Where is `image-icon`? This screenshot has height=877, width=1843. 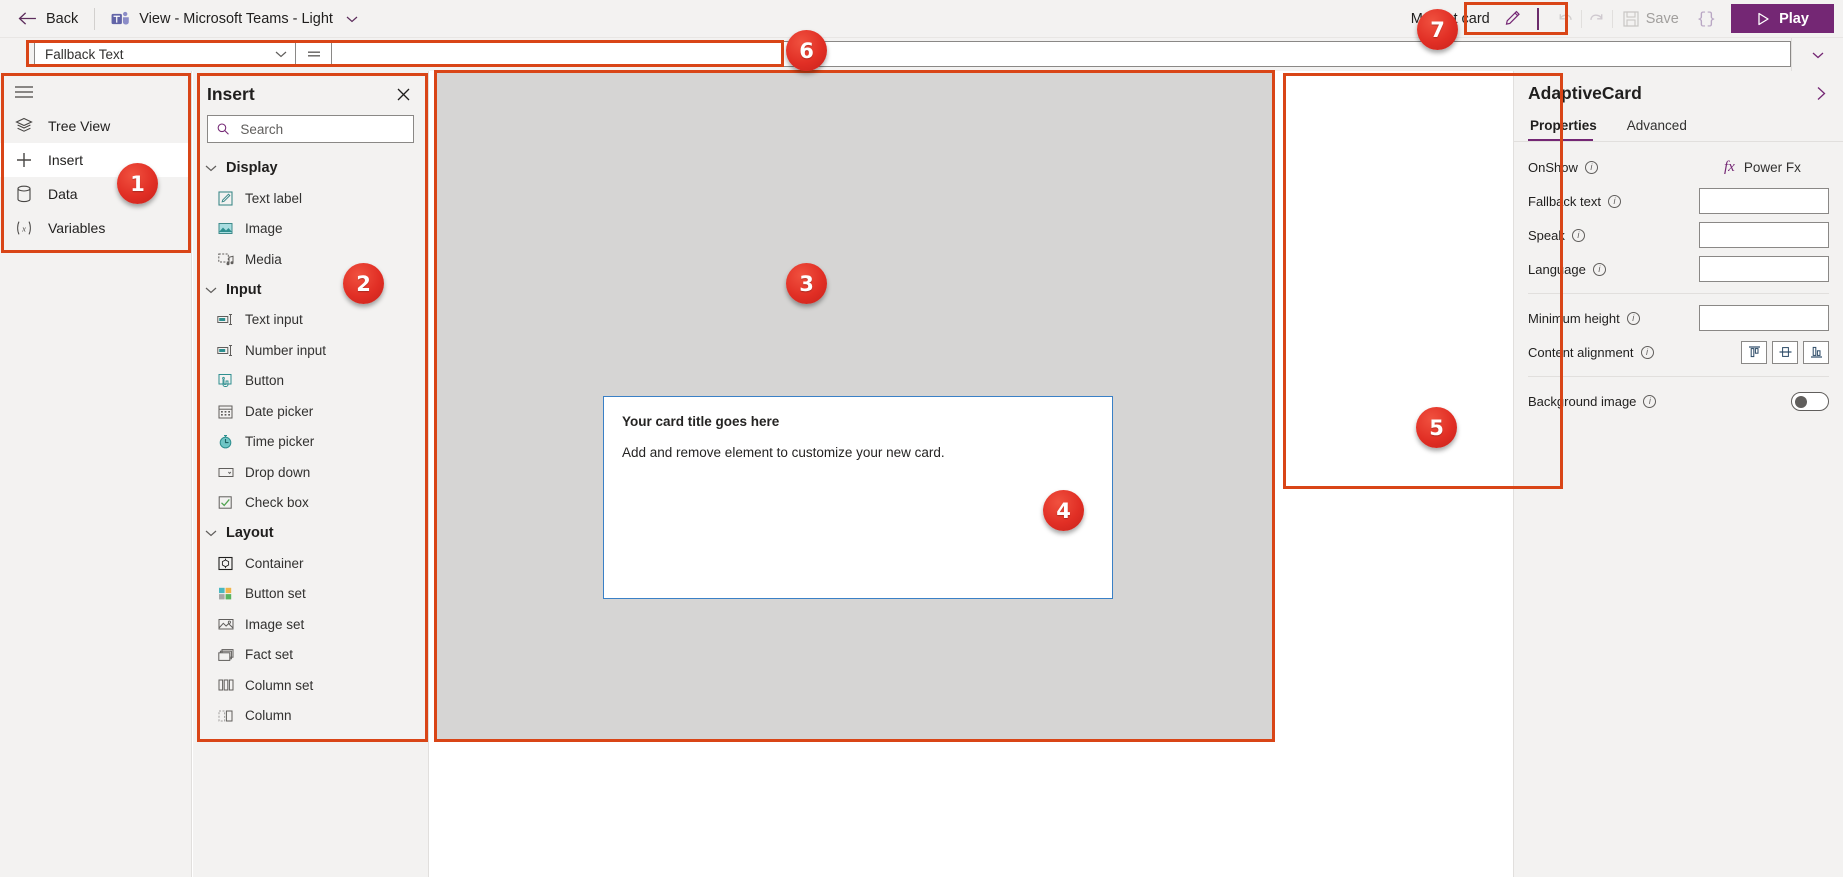
image-icon is located at coordinates (225, 228).